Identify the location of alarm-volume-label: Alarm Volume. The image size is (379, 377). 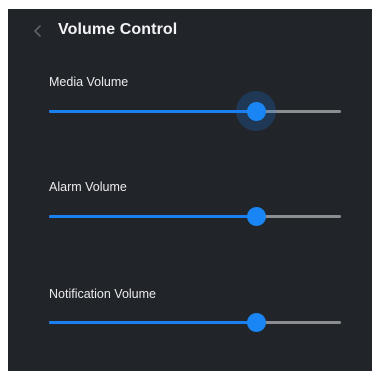
(88, 187).